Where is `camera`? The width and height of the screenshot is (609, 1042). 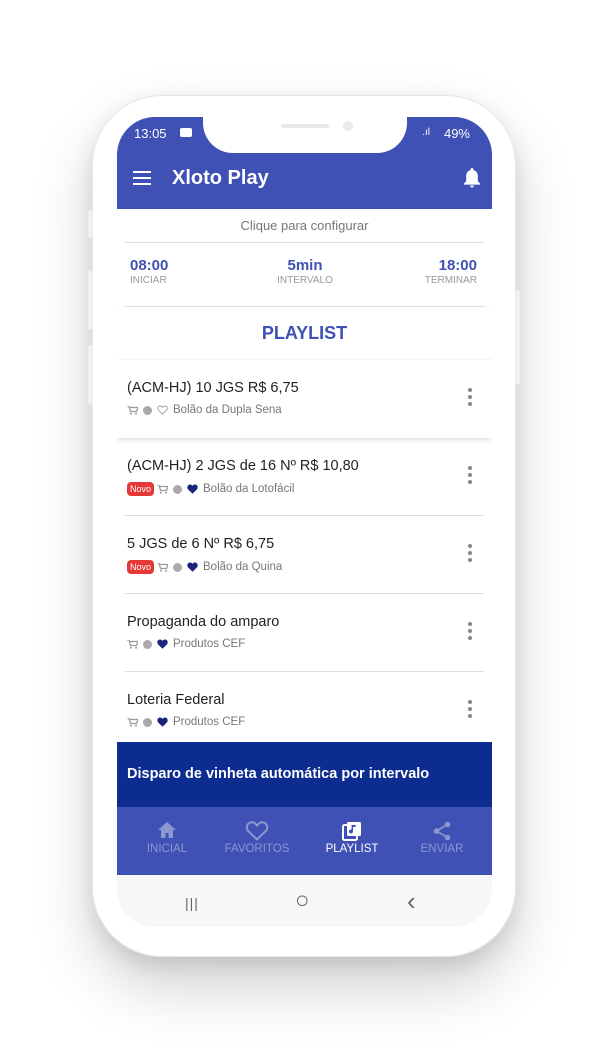
camera is located at coordinates (348, 126).